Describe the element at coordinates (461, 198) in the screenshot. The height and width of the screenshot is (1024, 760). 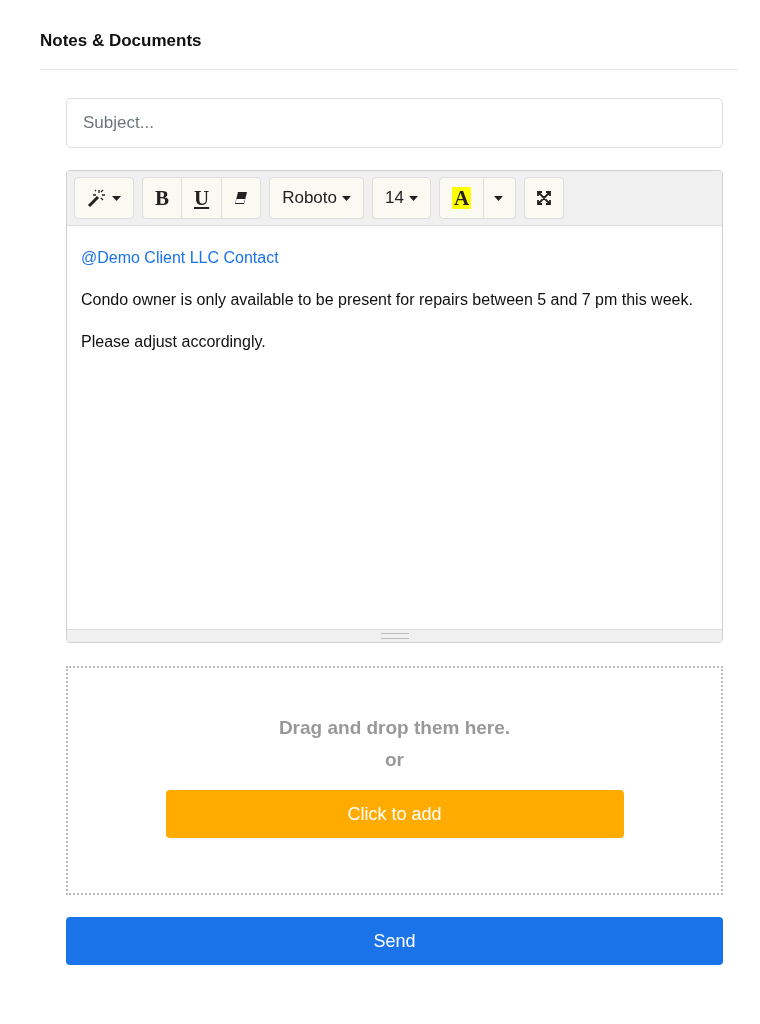
I see `highlight-color-button: A` at that location.